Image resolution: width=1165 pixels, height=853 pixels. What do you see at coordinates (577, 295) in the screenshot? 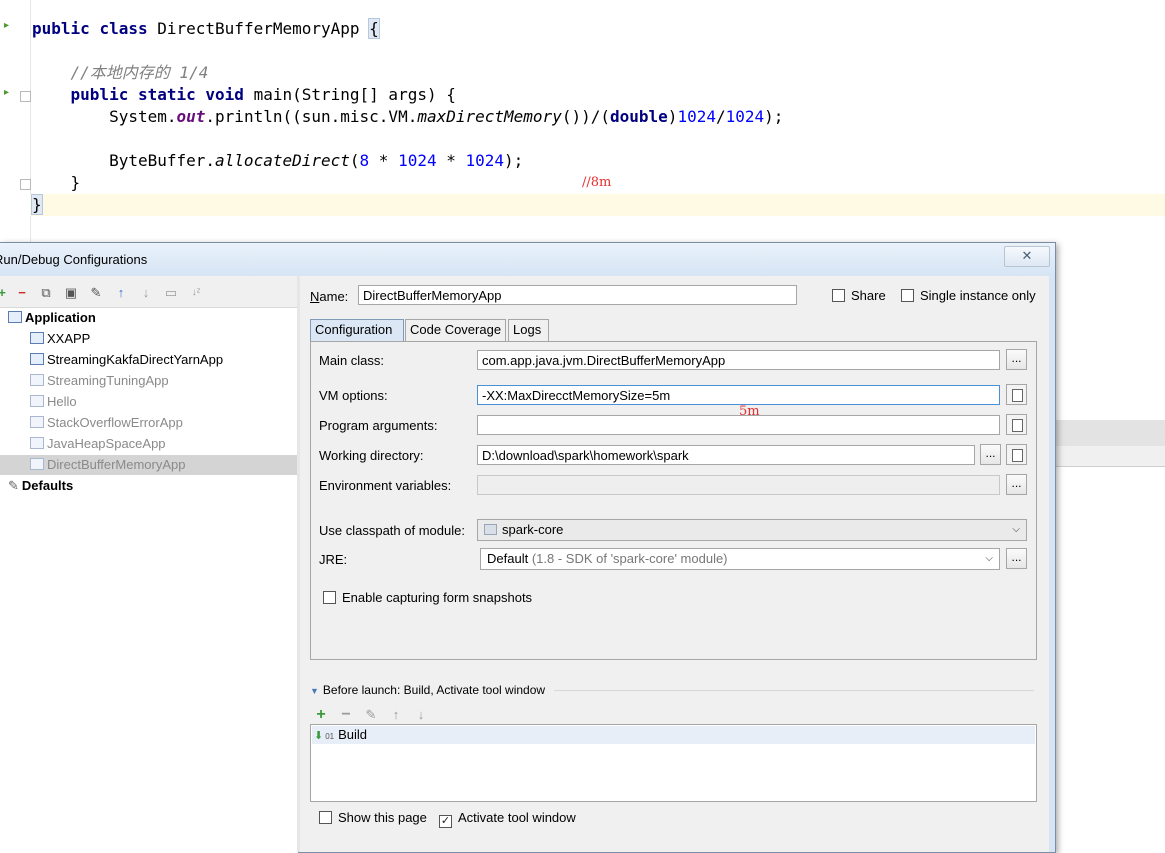
I see `name-input: DirectBufferMemoryApp` at bounding box center [577, 295].